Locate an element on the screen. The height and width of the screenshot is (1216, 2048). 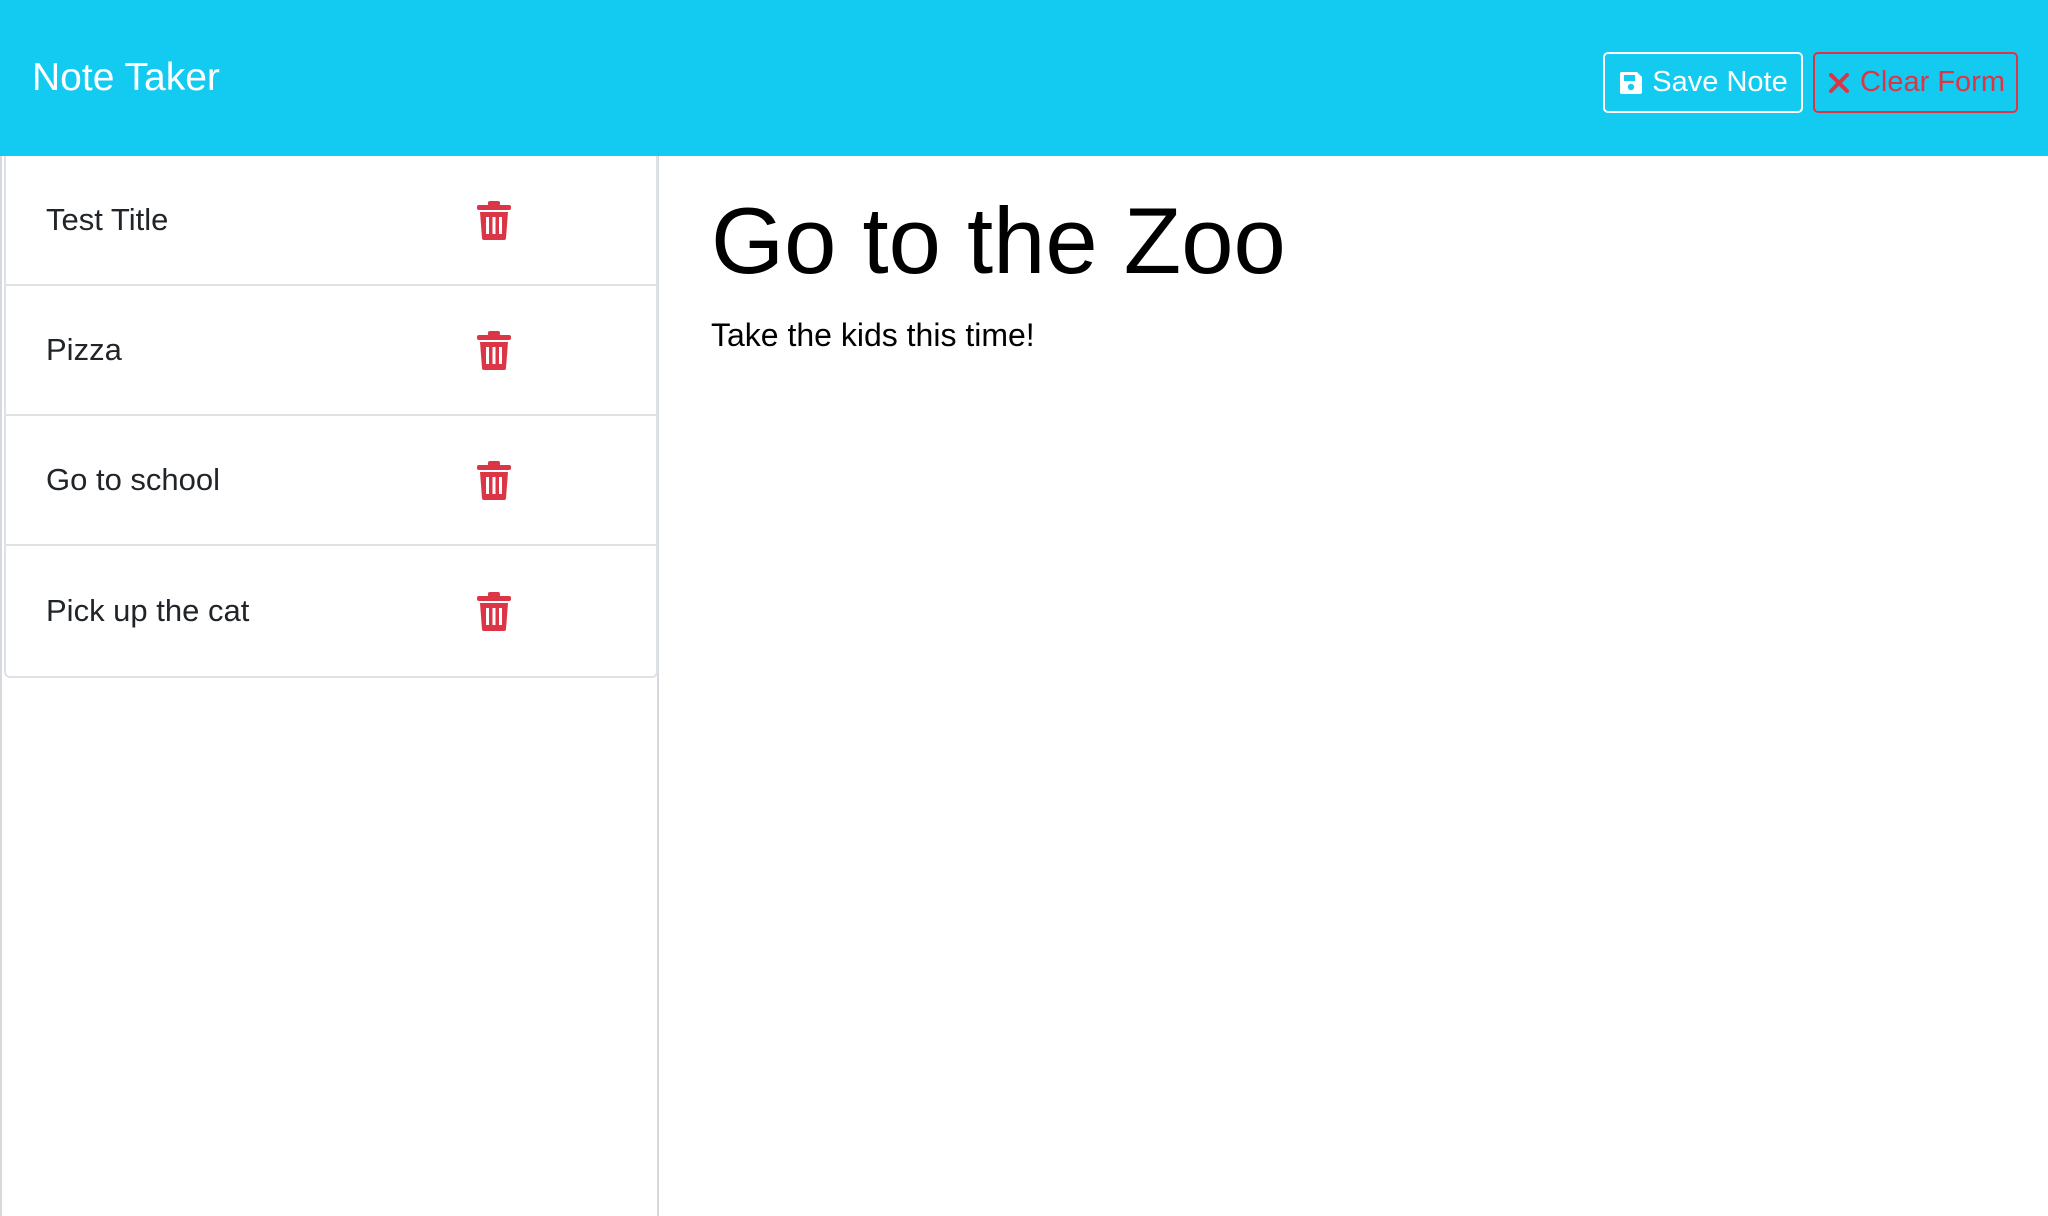
x-mark-icon is located at coordinates (1839, 83).